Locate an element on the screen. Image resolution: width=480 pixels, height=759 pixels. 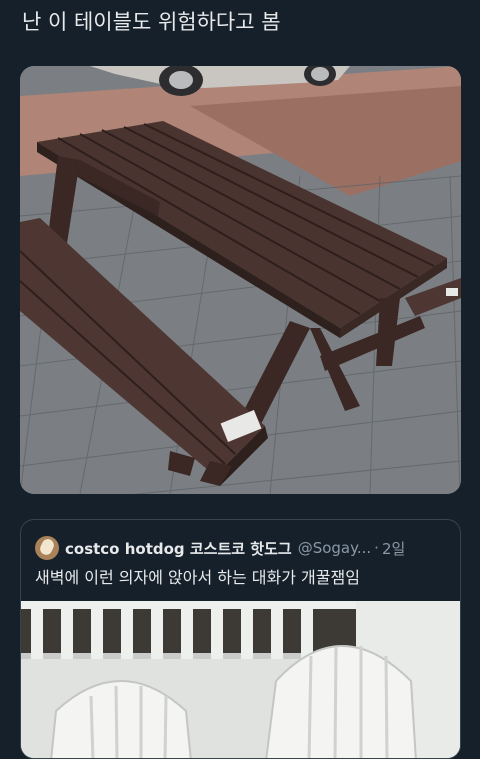
quote-text: 새벽에 이런 의자에 앉아서 하는 대화가 개꿀잼임 is located at coordinates (197, 577).